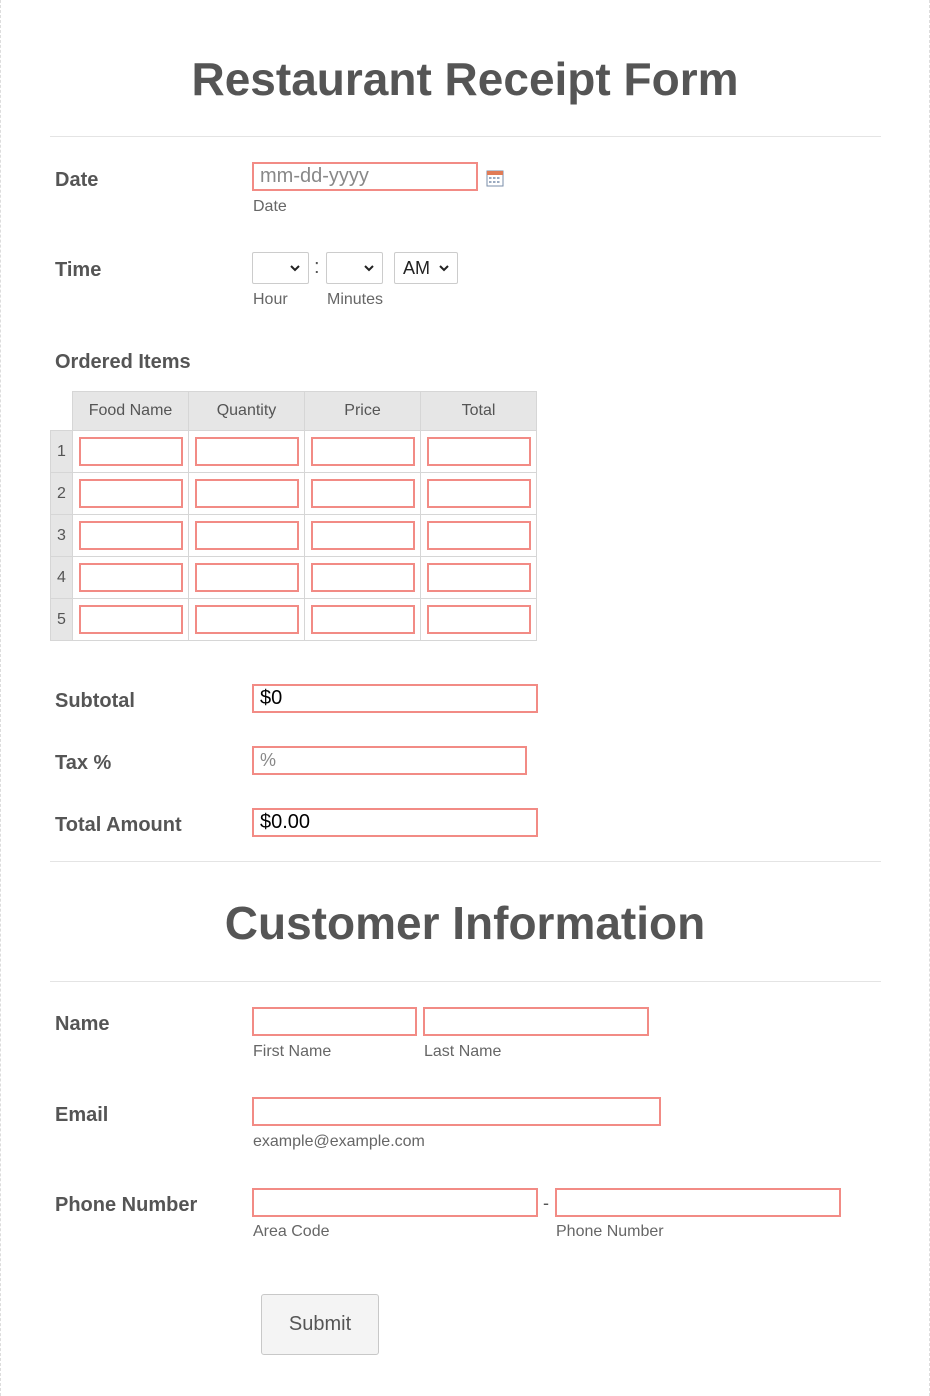 The height and width of the screenshot is (1396, 930). I want to click on phone-number-input, so click(698, 1202).